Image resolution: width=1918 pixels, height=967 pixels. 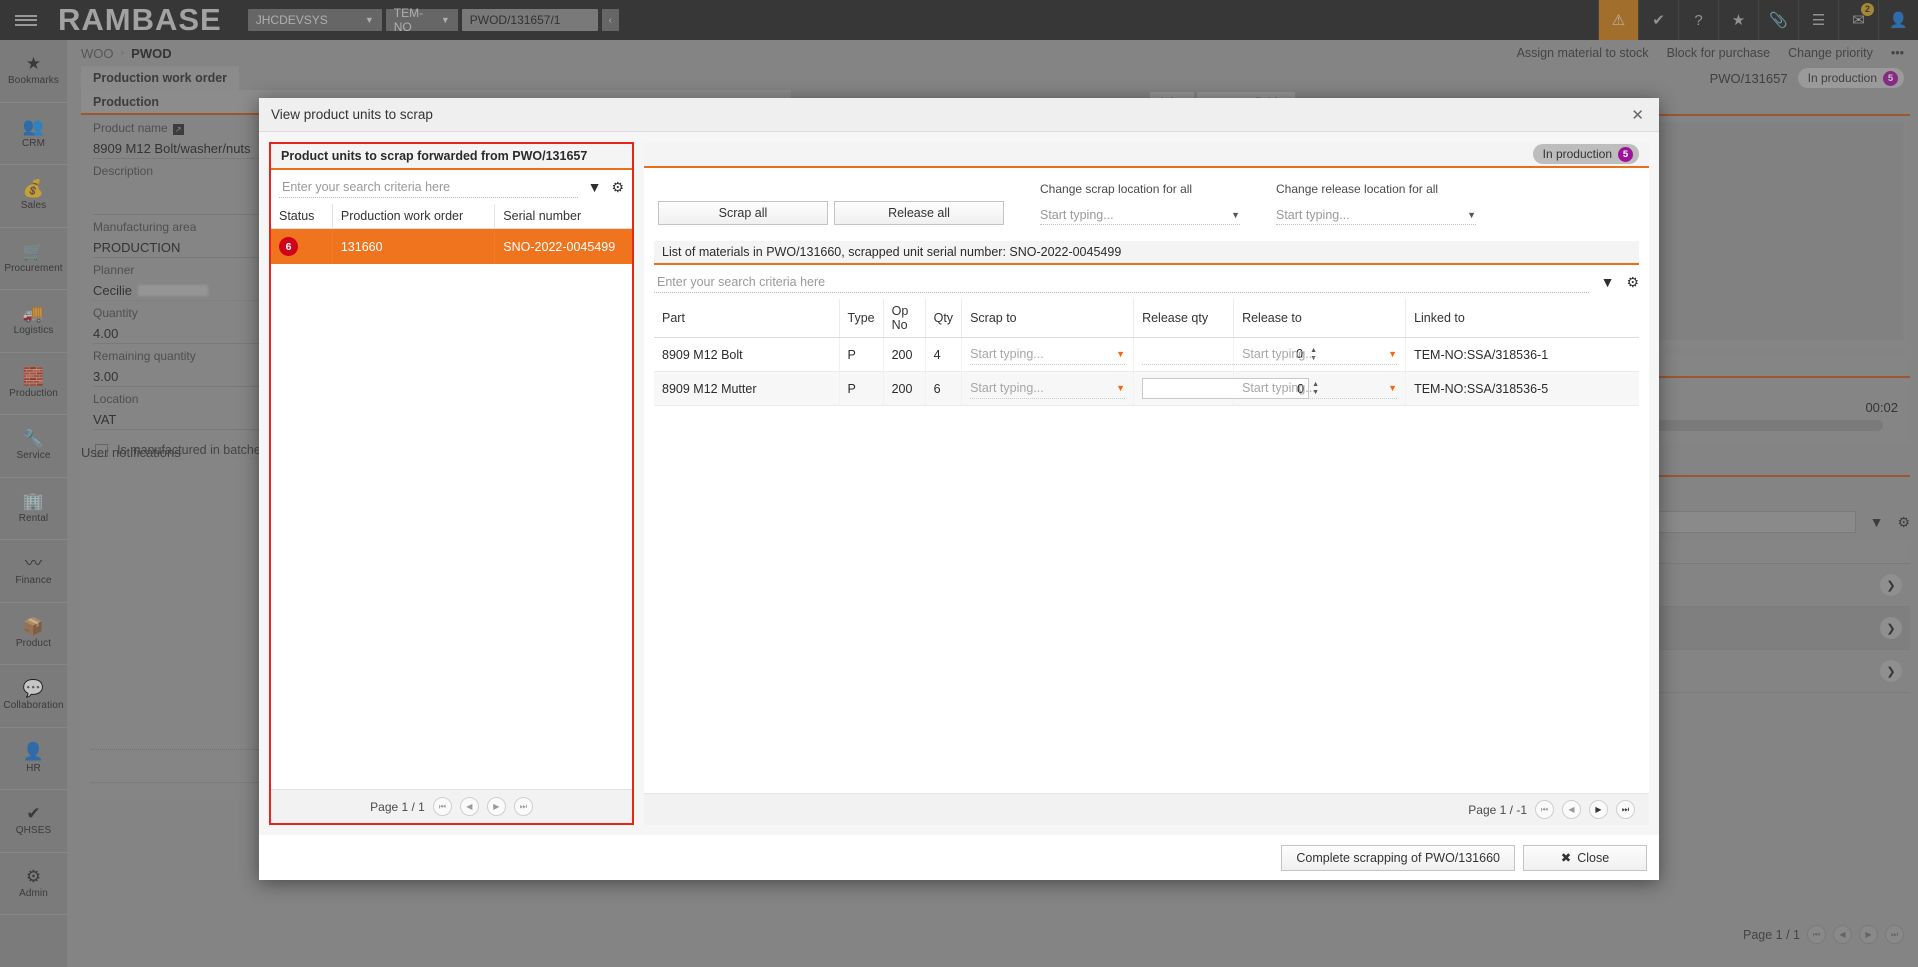 I want to click on status-badge: In production 5, so click(x=1585, y=154).